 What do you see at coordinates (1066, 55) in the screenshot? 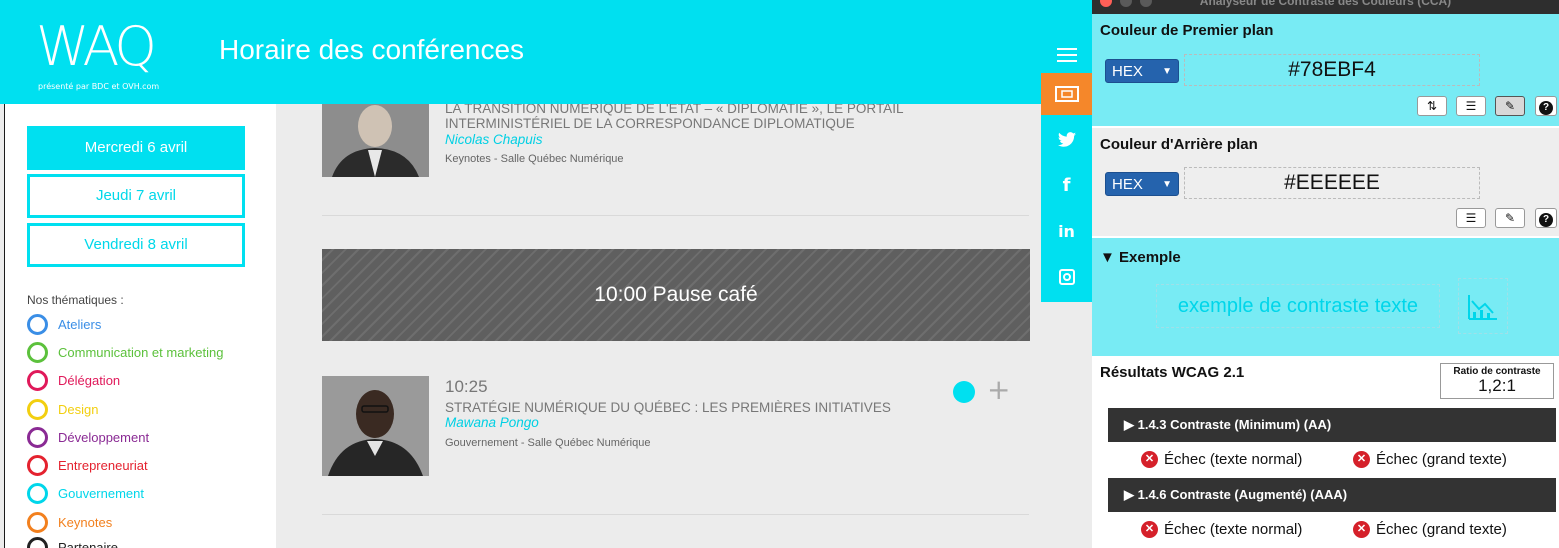
I see `menu-icon` at bounding box center [1066, 55].